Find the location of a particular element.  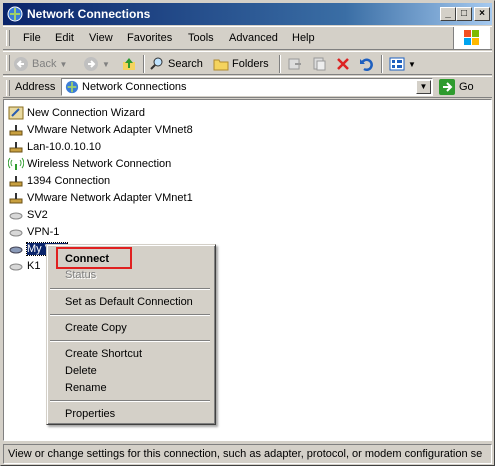

list-item: K1 is located at coordinates (24, 265).